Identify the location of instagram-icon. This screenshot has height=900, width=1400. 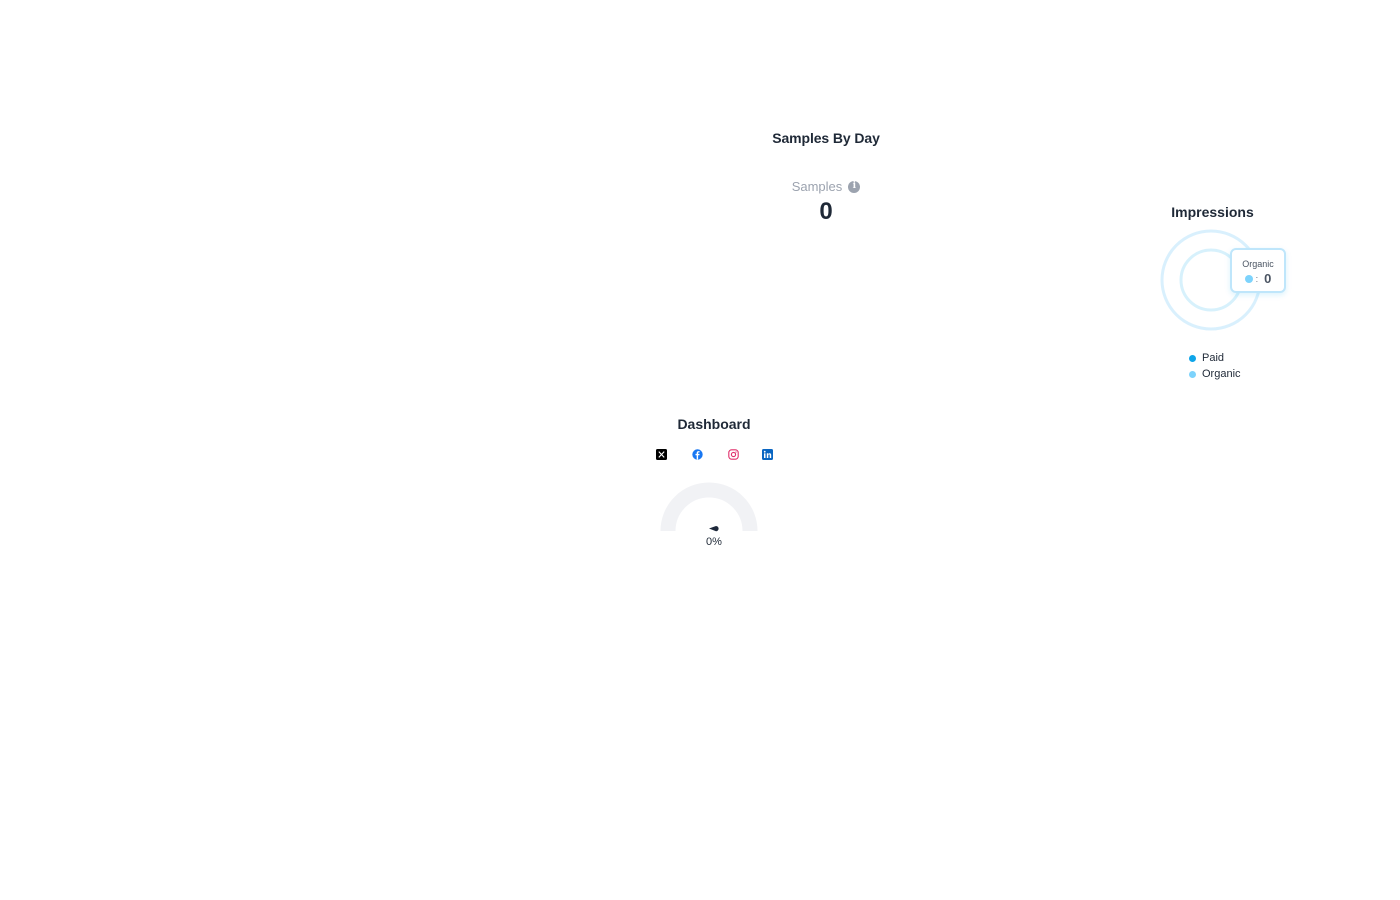
(733, 454).